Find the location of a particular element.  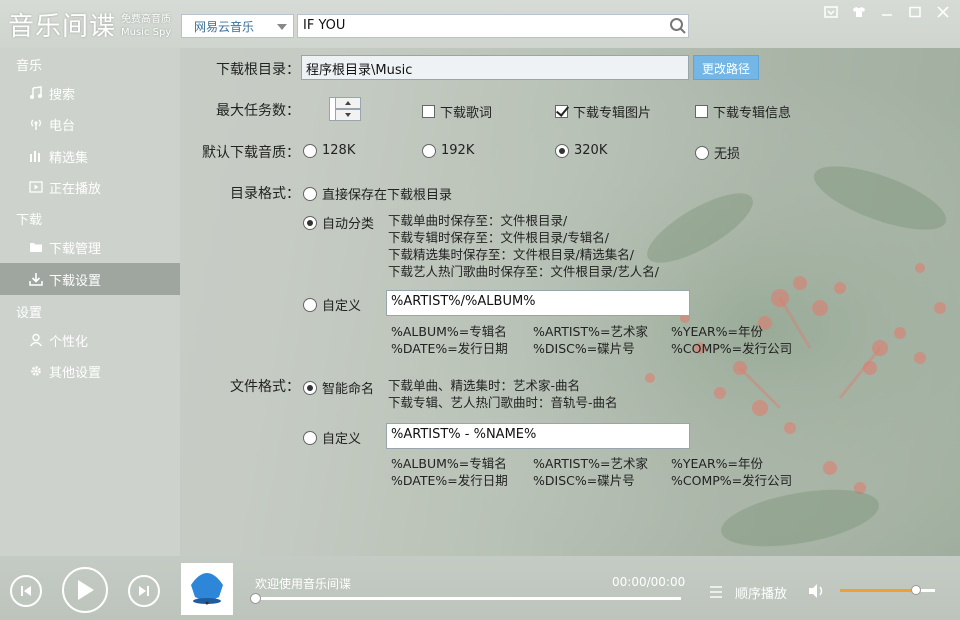

stepper-up-icon is located at coordinates (348, 103).